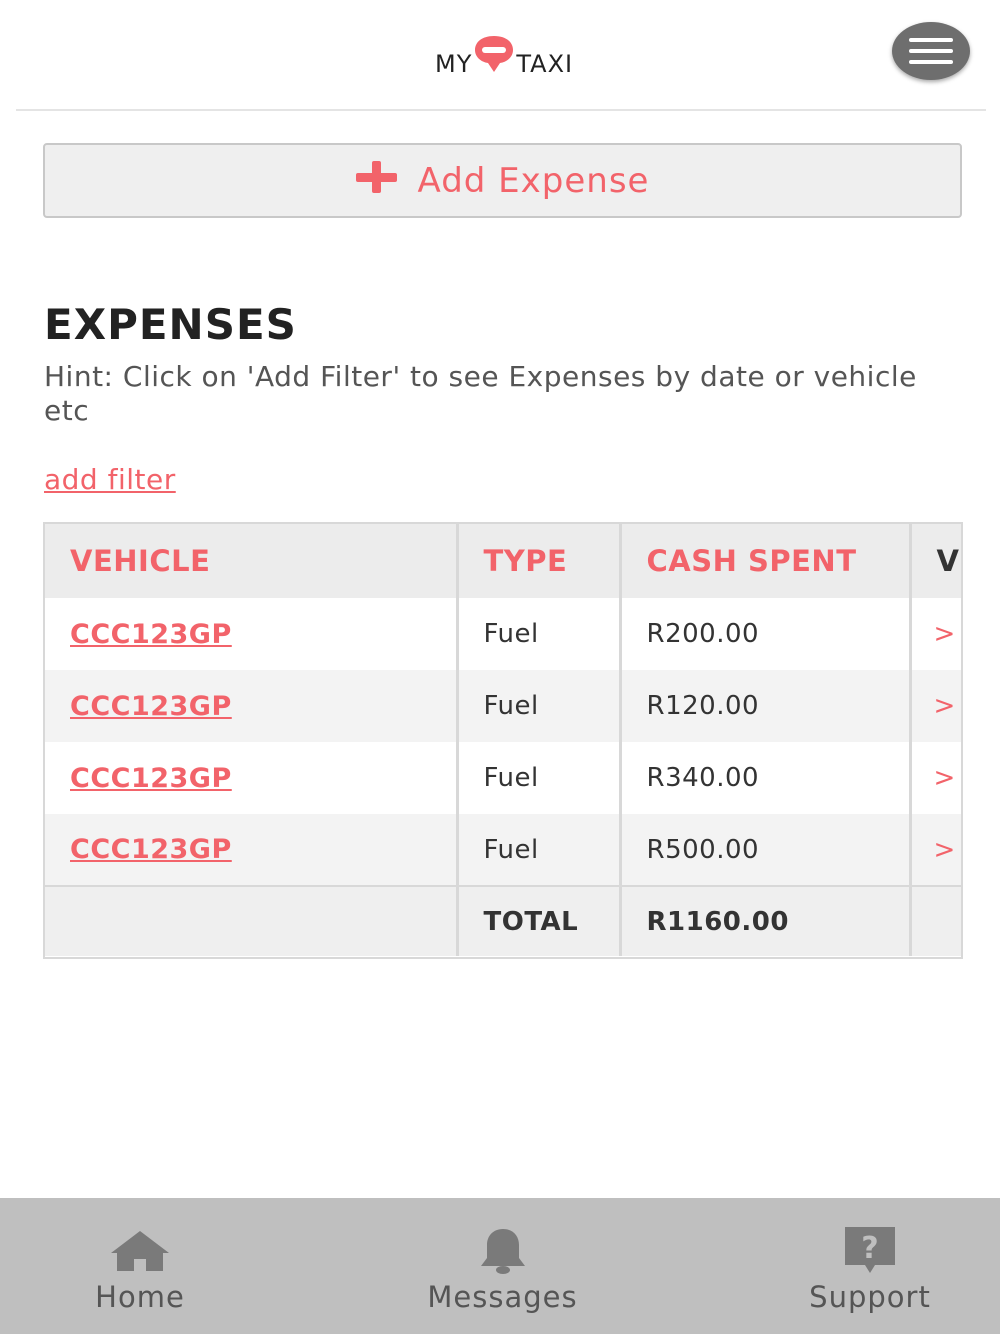 The width and height of the screenshot is (1000, 1334). I want to click on question-icon: ?, so click(870, 1251).